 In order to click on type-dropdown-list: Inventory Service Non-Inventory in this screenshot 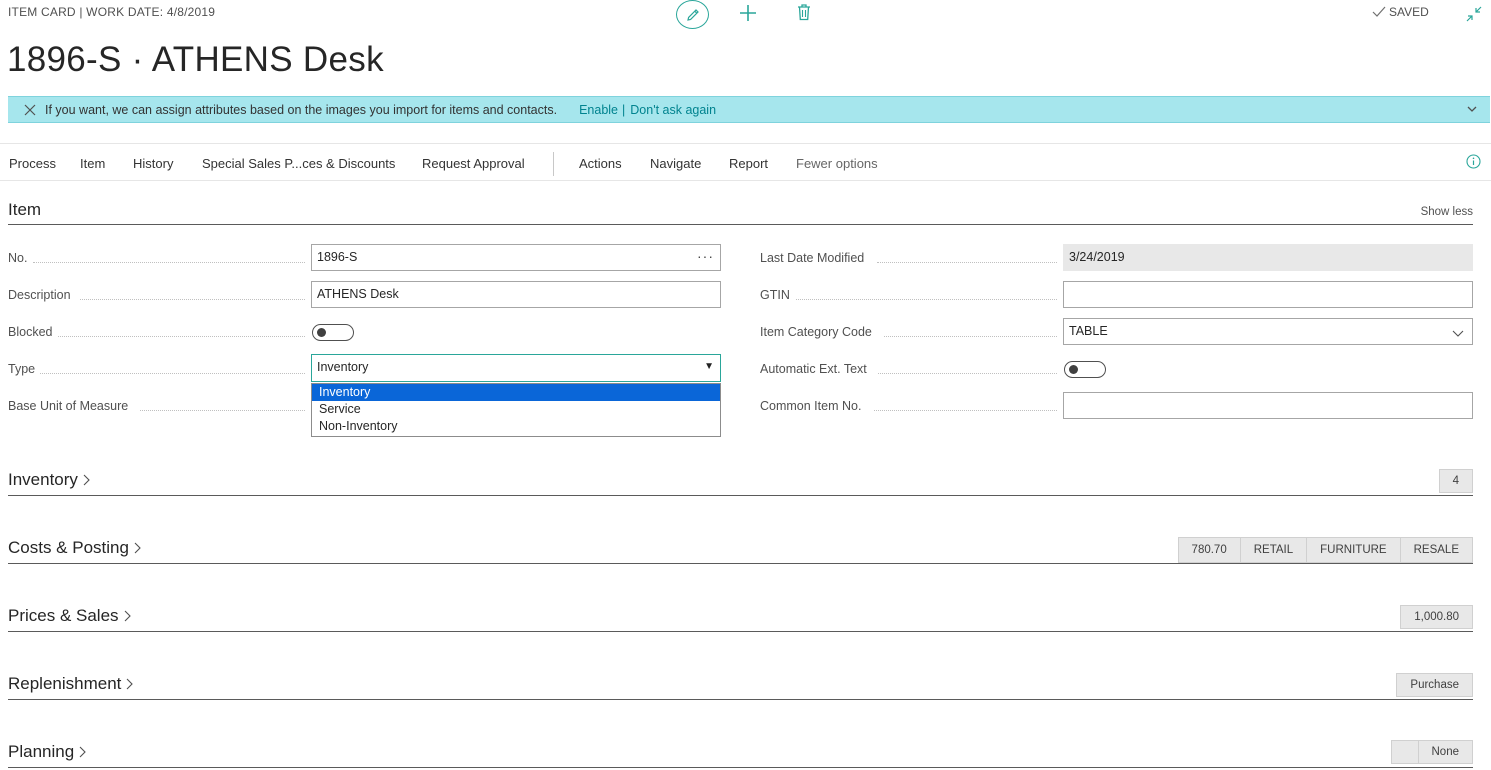, I will do `click(516, 410)`.